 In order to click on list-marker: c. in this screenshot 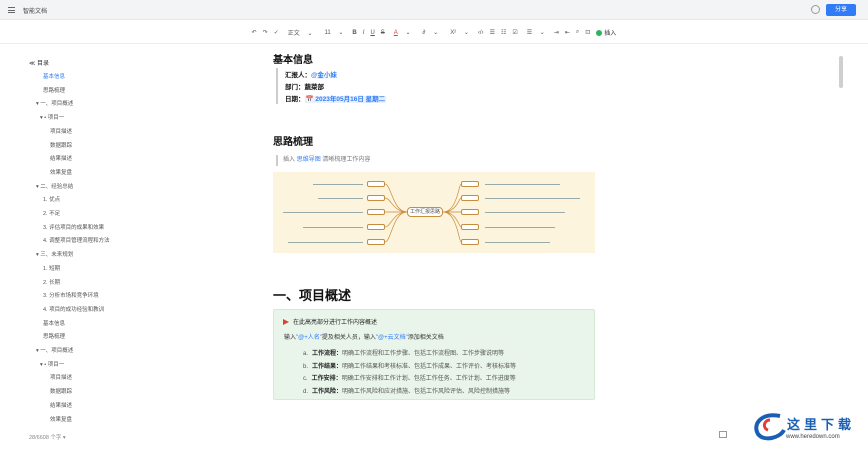, I will do `click(305, 379)`.